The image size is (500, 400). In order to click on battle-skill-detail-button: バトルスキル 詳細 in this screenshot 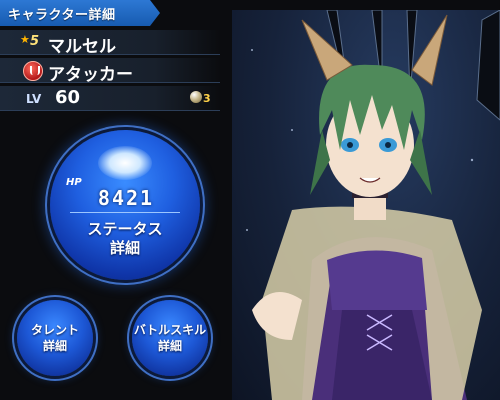, I will do `click(170, 338)`.